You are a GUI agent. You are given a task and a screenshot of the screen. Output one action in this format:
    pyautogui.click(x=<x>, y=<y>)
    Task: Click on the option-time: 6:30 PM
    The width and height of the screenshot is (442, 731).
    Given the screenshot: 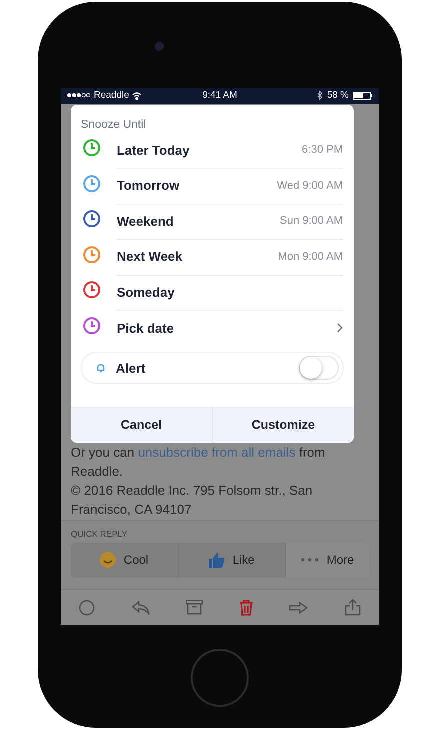 What is the action you would take?
    pyautogui.click(x=322, y=150)
    